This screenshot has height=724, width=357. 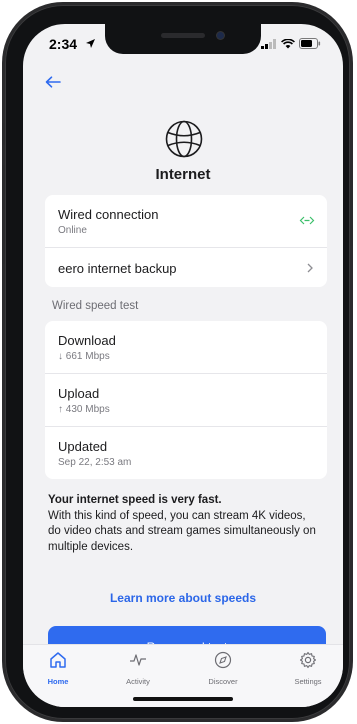 I want to click on tab-discover: Discover, so click(x=223, y=668).